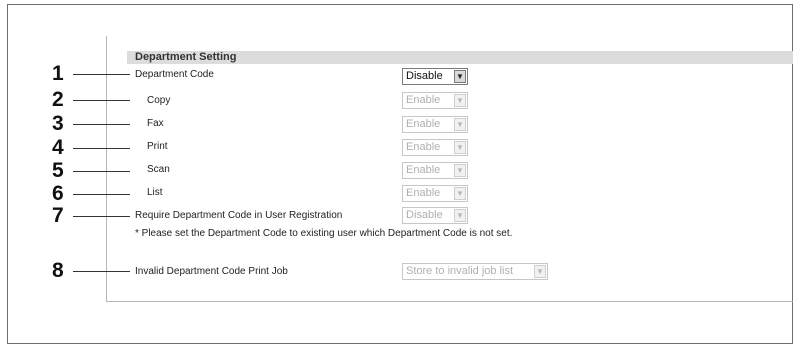  What do you see at coordinates (423, 193) in the screenshot?
I see `list-value: Enable` at bounding box center [423, 193].